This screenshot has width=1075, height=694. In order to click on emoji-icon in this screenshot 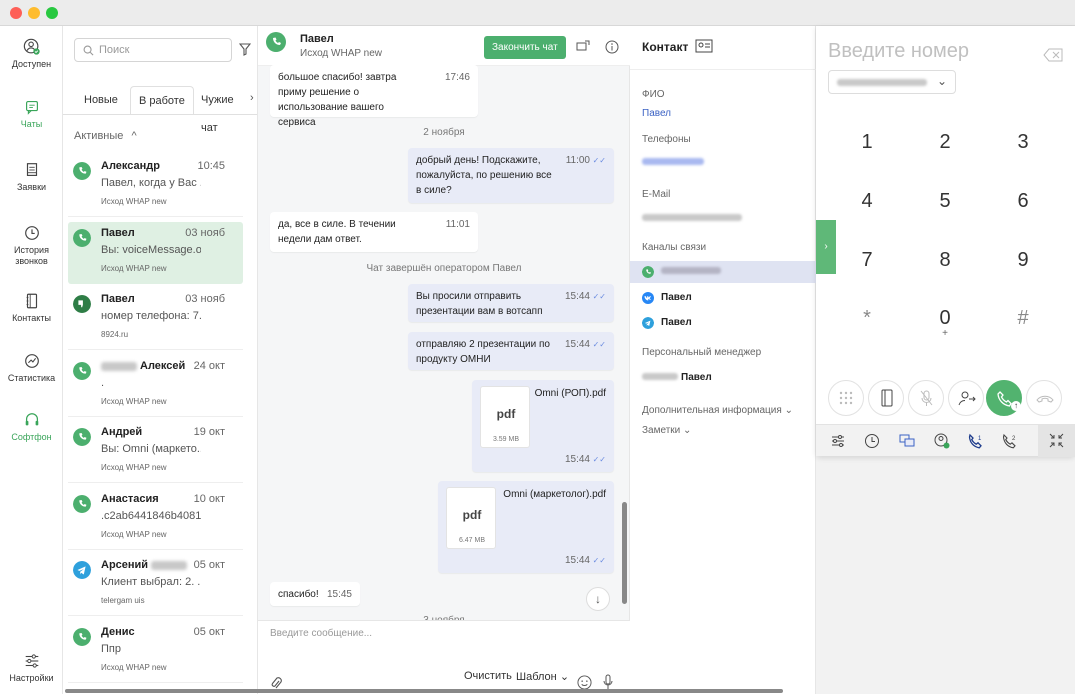, I will do `click(584, 682)`.